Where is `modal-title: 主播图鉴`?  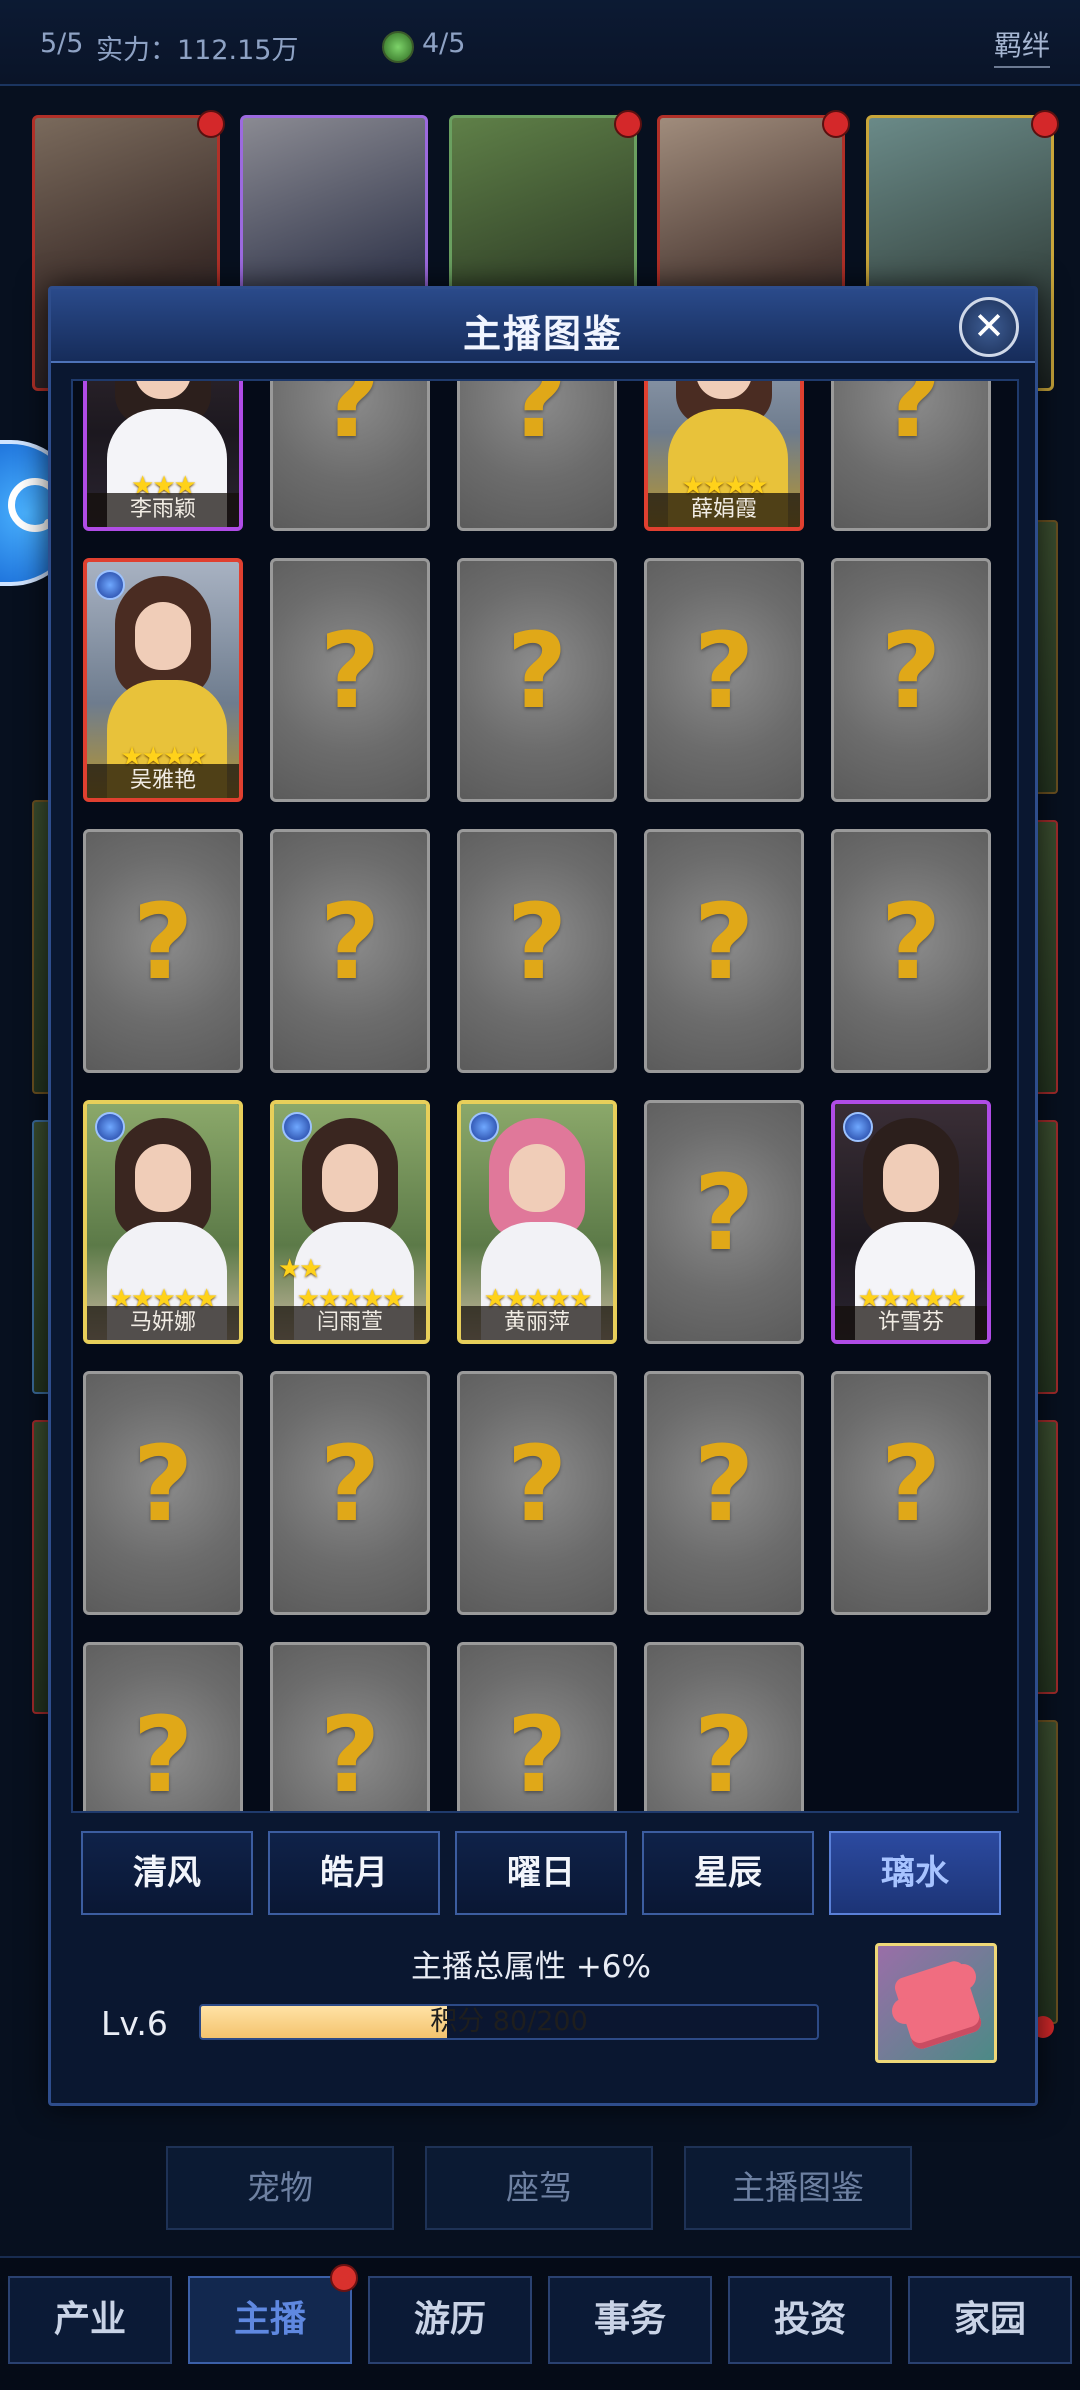 modal-title: 主播图鉴 is located at coordinates (542, 334).